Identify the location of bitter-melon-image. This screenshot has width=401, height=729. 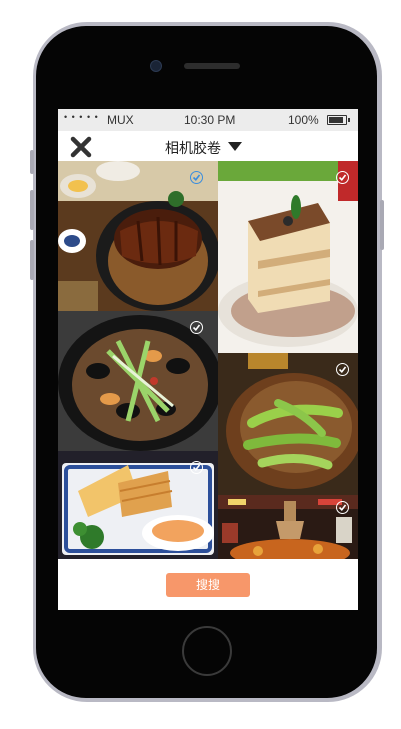
(288, 424).